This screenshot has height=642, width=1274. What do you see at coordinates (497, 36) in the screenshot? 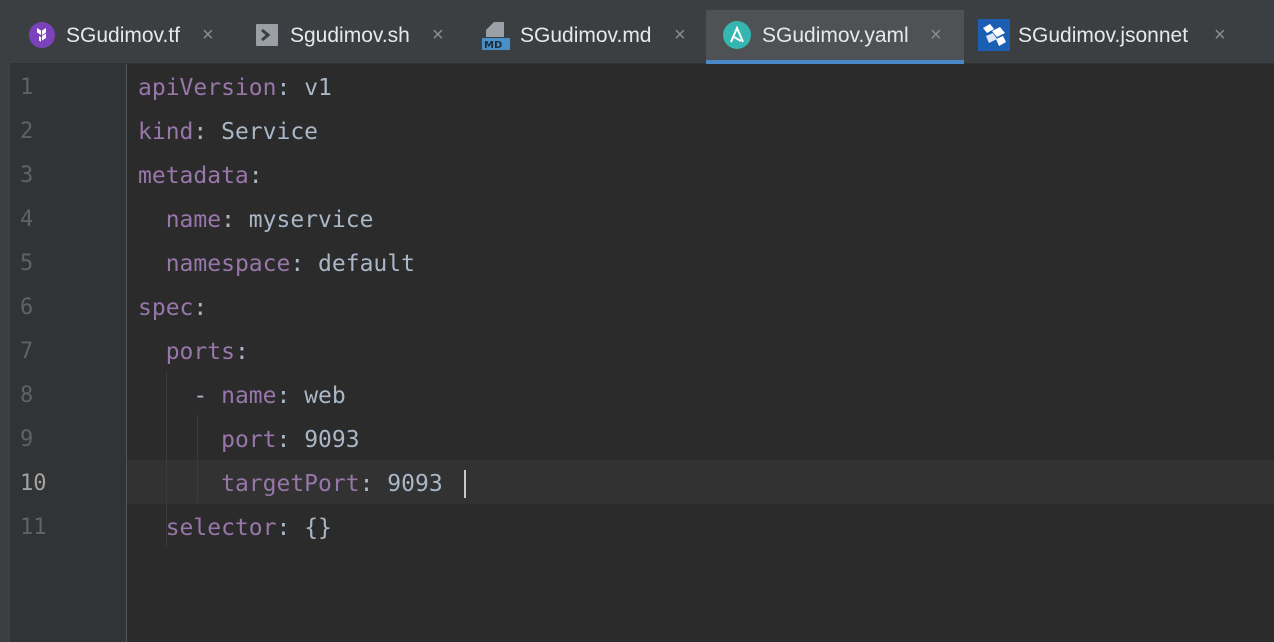
I see `markdown-icon: MD` at bounding box center [497, 36].